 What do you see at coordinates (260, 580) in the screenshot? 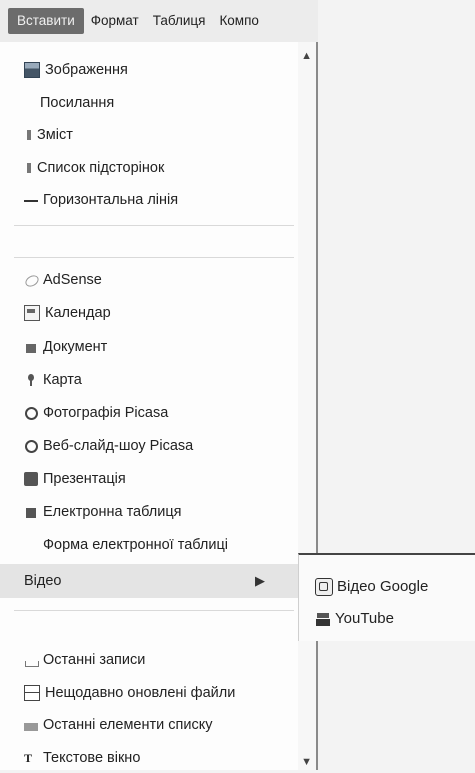
I see `submenu-arrow-icon: ▶` at bounding box center [260, 580].